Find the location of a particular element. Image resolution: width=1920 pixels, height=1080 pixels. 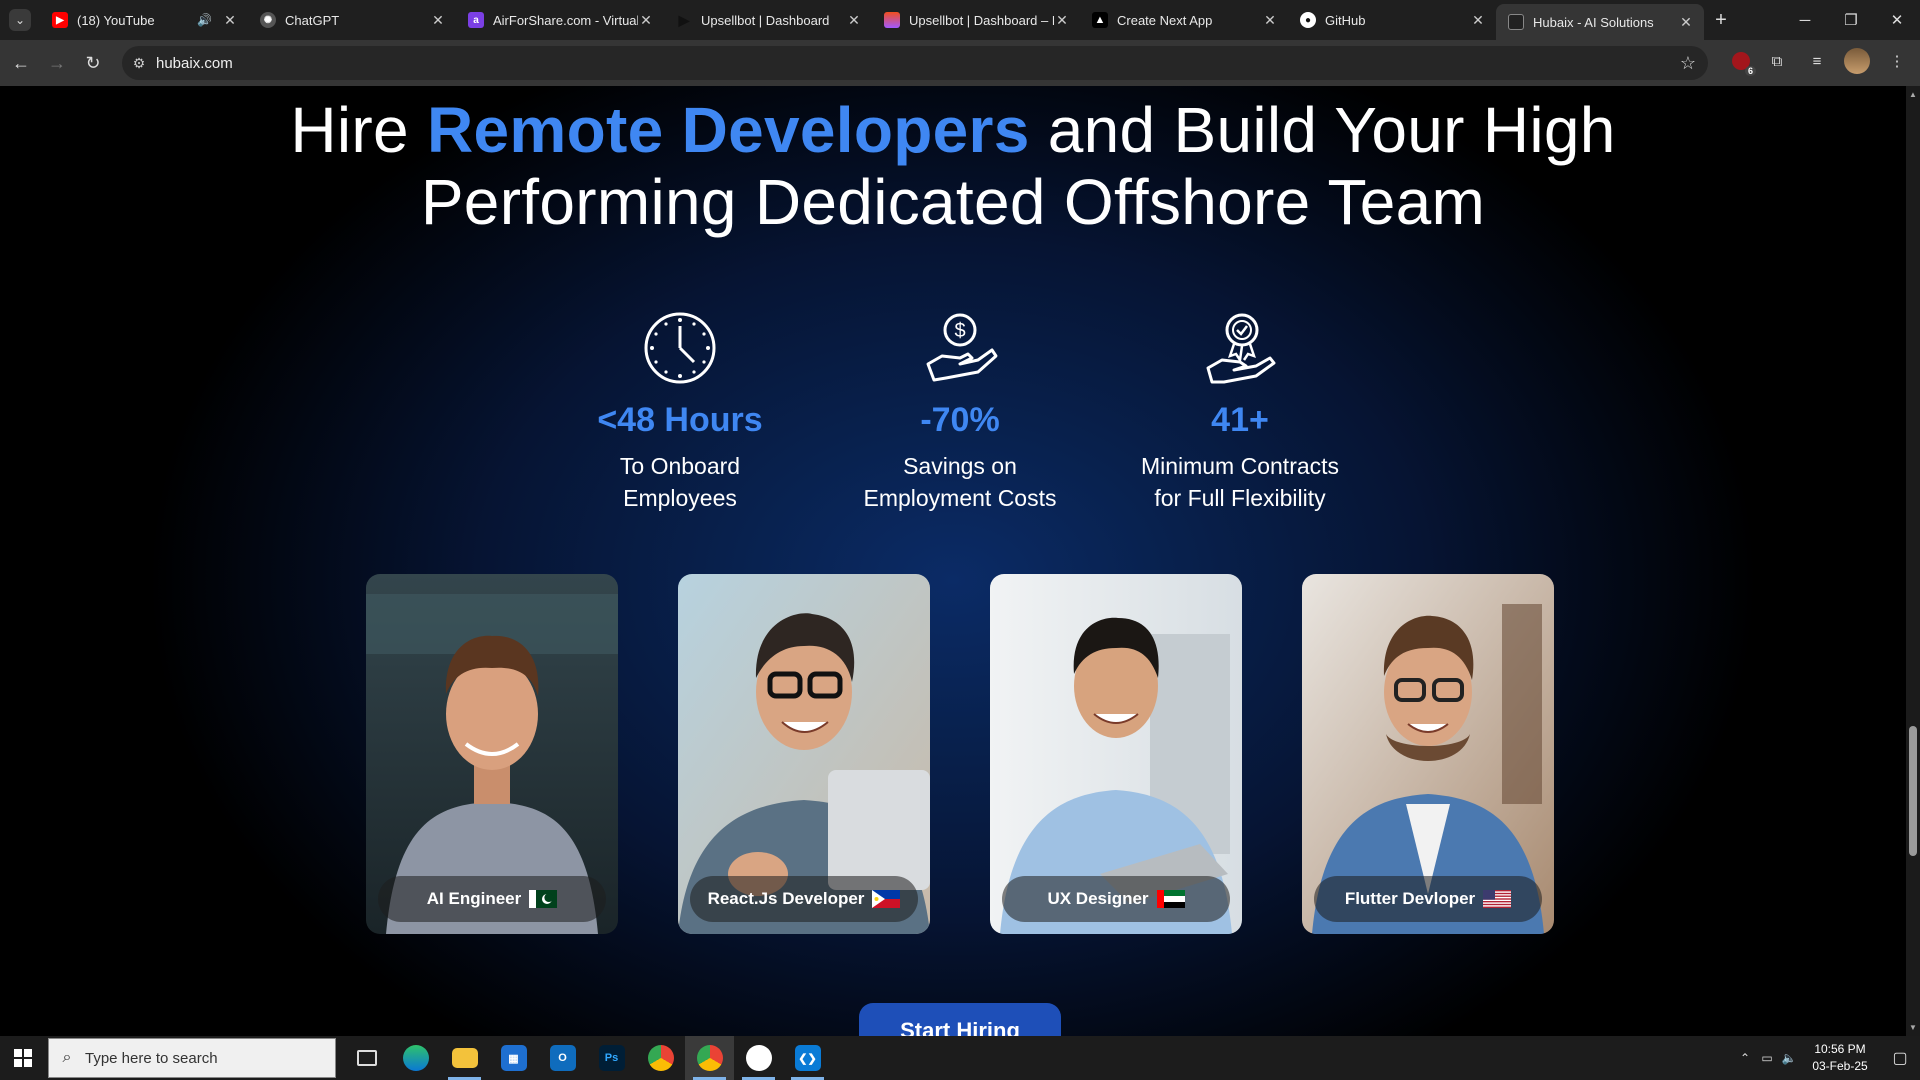

taskbar-search-input: ⌕ Type here to search is located at coordinates (192, 1058).